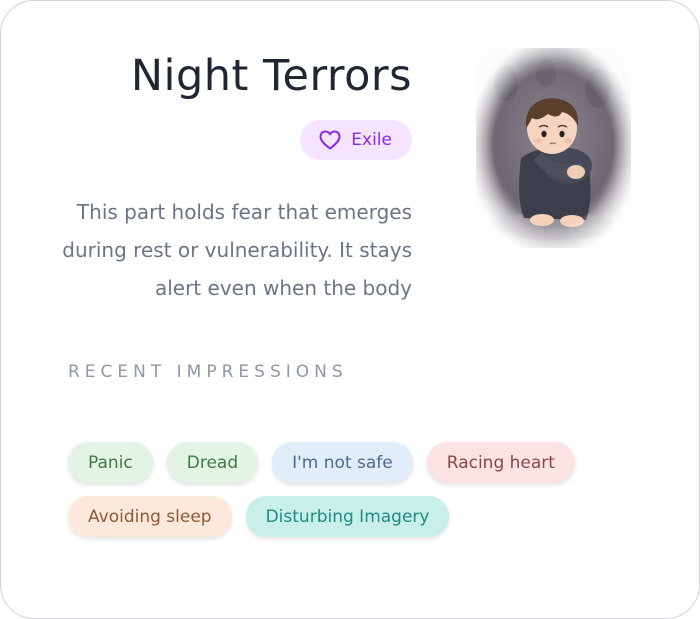 This screenshot has height=619, width=700. I want to click on impression-tag: Racing heart, so click(500, 462).